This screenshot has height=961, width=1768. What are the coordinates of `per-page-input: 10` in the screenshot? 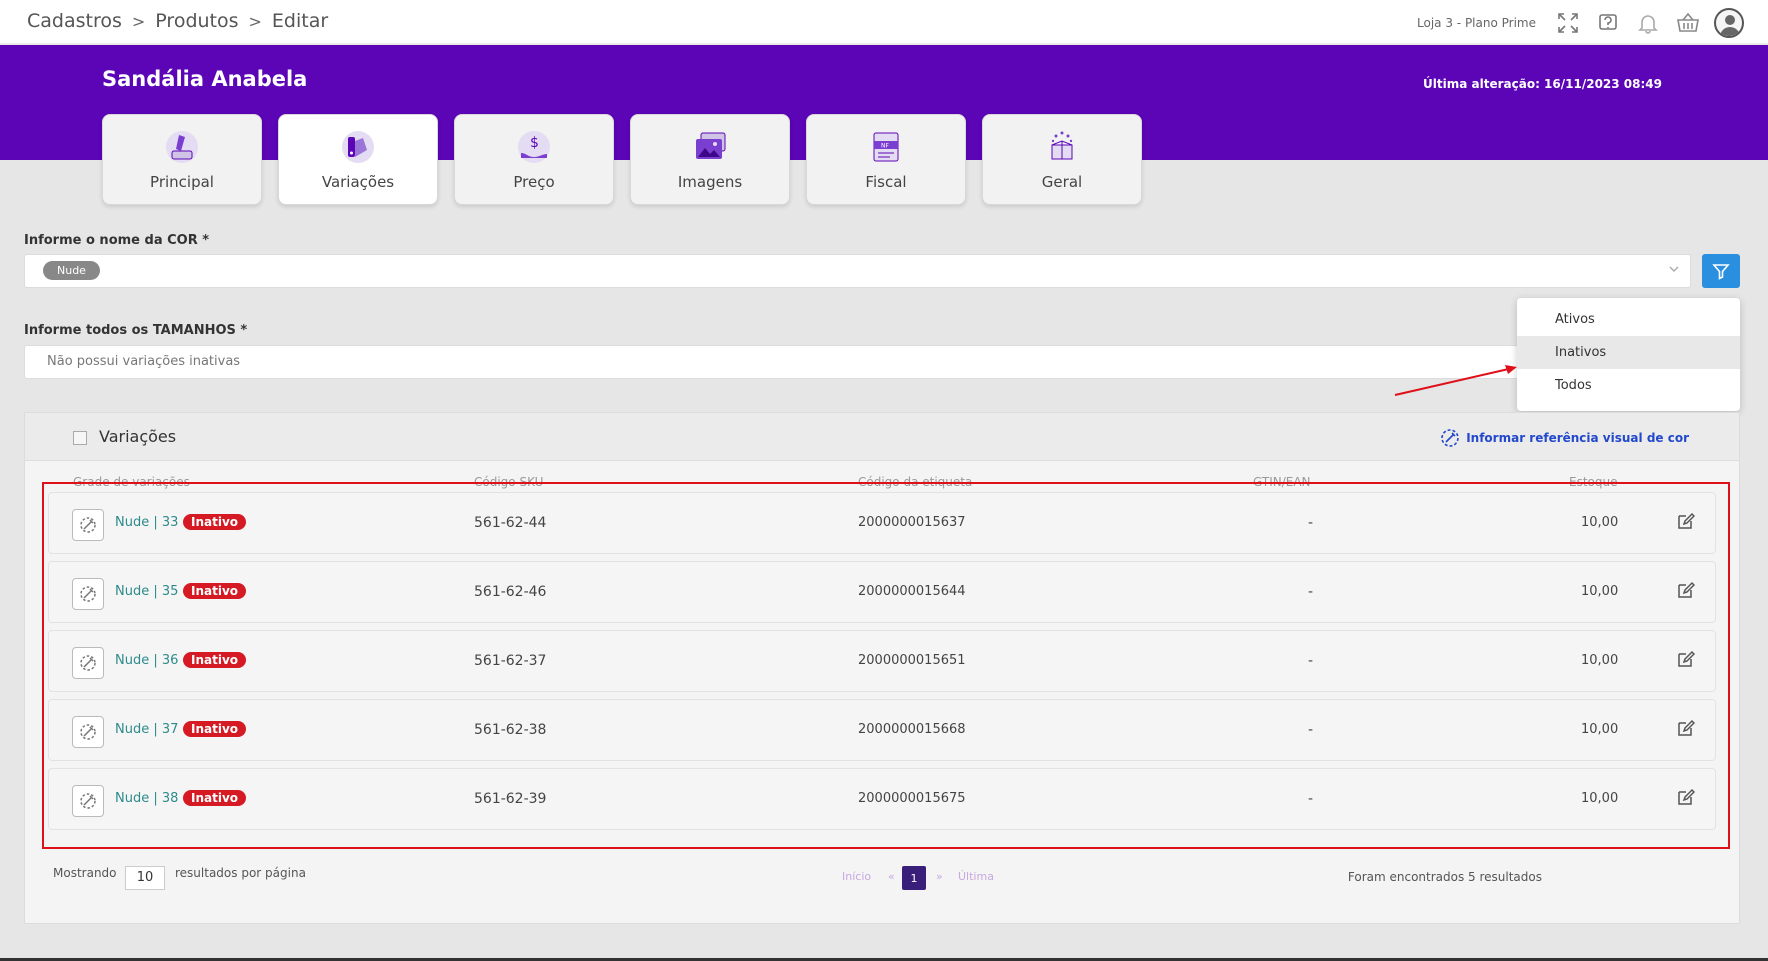 It's located at (145, 878).